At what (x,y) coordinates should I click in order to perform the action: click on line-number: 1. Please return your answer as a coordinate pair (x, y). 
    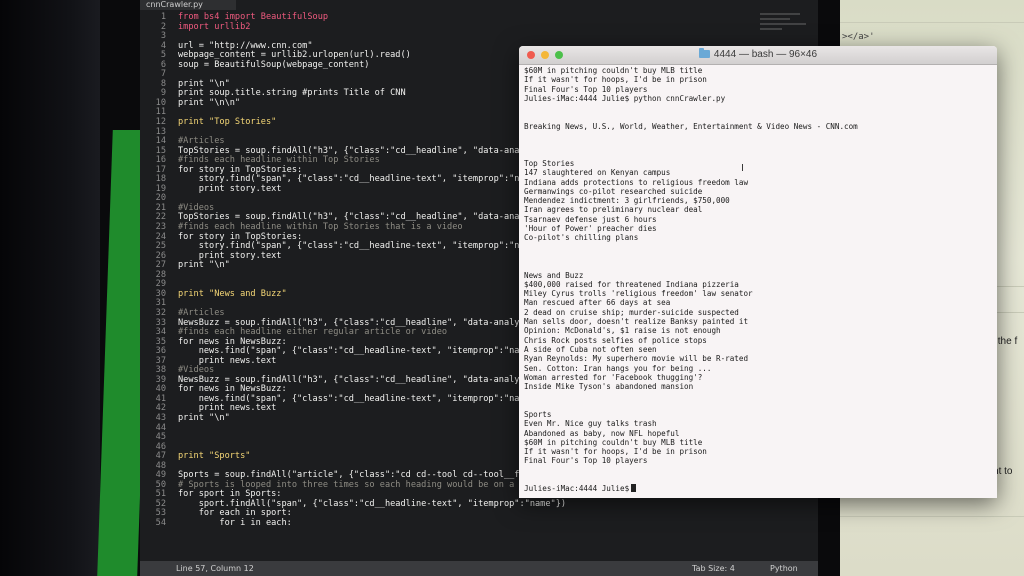
    Looking at the image, I should click on (163, 17).